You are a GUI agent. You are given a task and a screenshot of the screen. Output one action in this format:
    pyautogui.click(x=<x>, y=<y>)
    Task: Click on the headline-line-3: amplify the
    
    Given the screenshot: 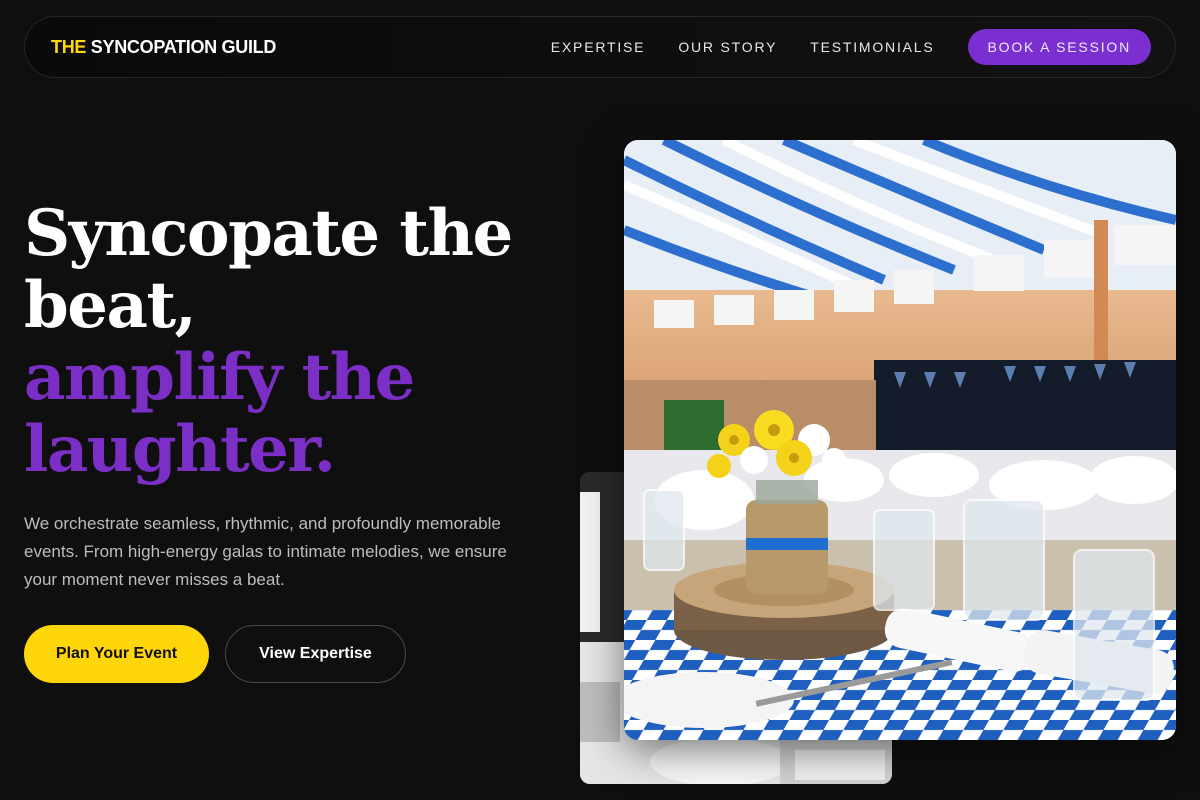 What is the action you would take?
    pyautogui.click(x=219, y=377)
    